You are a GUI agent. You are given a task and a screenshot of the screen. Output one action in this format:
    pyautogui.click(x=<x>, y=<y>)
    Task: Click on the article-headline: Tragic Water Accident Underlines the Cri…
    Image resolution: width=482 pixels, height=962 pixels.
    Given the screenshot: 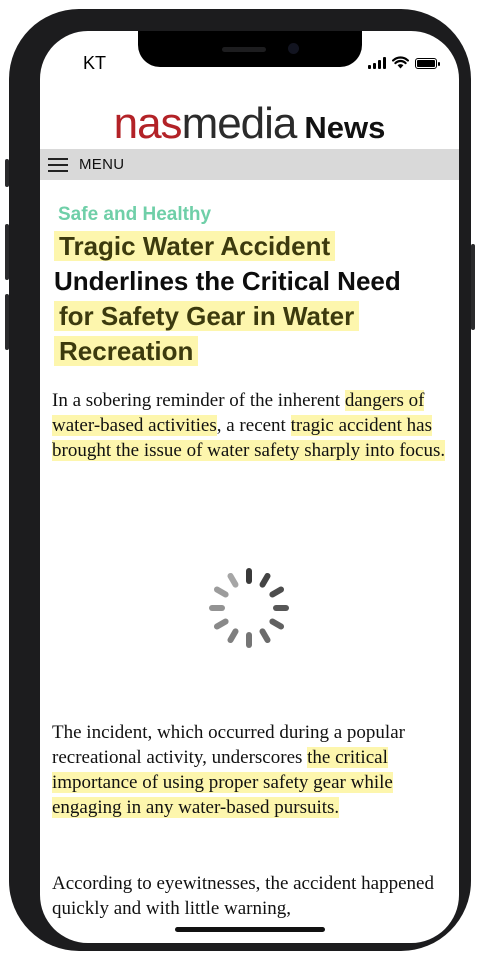 What is the action you would take?
    pyautogui.click(x=251, y=299)
    